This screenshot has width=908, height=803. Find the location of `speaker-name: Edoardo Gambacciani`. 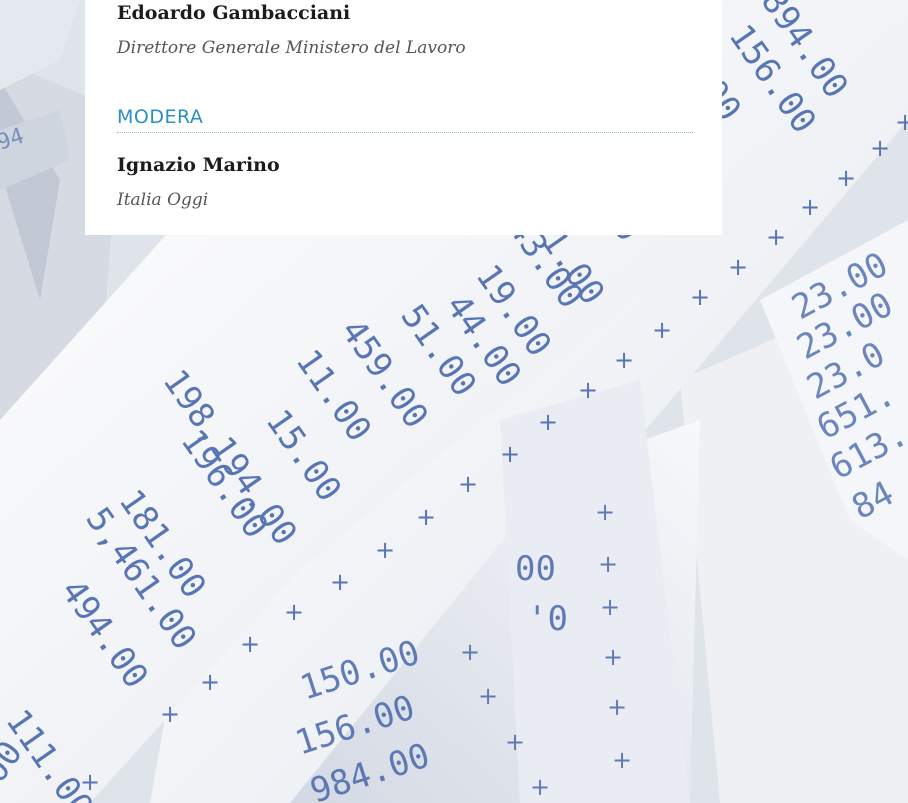

speaker-name: Edoardo Gambacciani is located at coordinates (234, 13).